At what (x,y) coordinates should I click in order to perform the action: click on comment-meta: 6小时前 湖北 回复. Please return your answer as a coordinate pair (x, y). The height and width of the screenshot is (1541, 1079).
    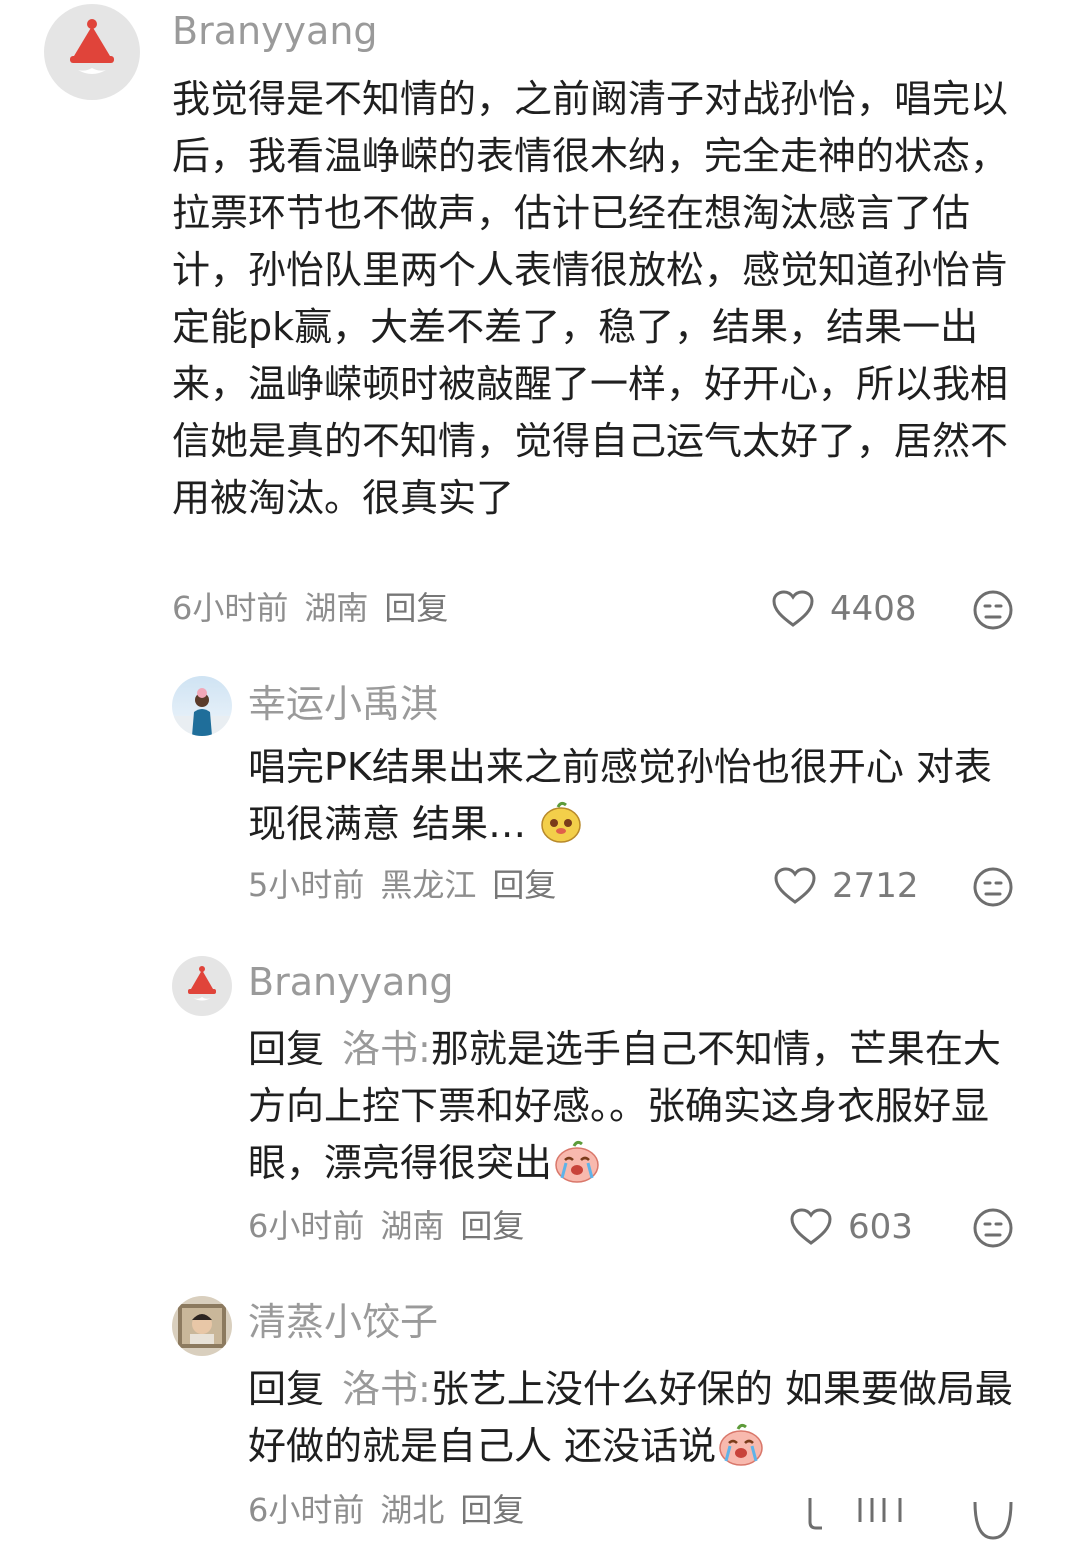
    Looking at the image, I should click on (394, 1510).